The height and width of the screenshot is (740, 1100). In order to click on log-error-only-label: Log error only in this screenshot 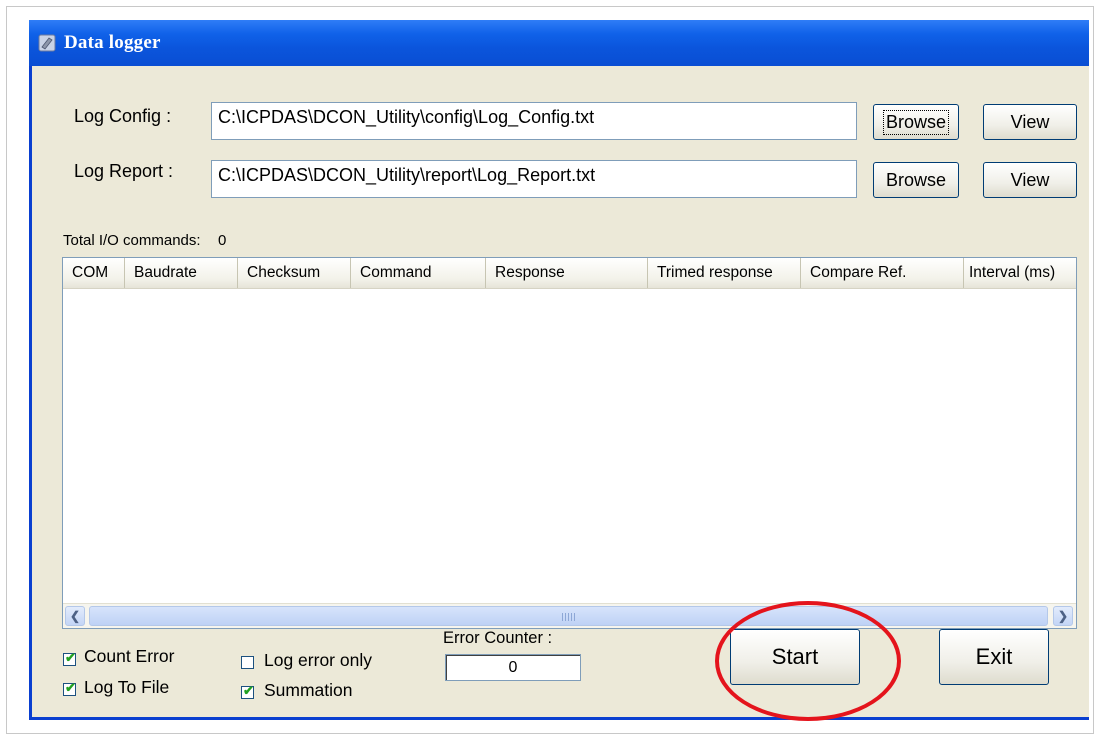, I will do `click(318, 660)`.